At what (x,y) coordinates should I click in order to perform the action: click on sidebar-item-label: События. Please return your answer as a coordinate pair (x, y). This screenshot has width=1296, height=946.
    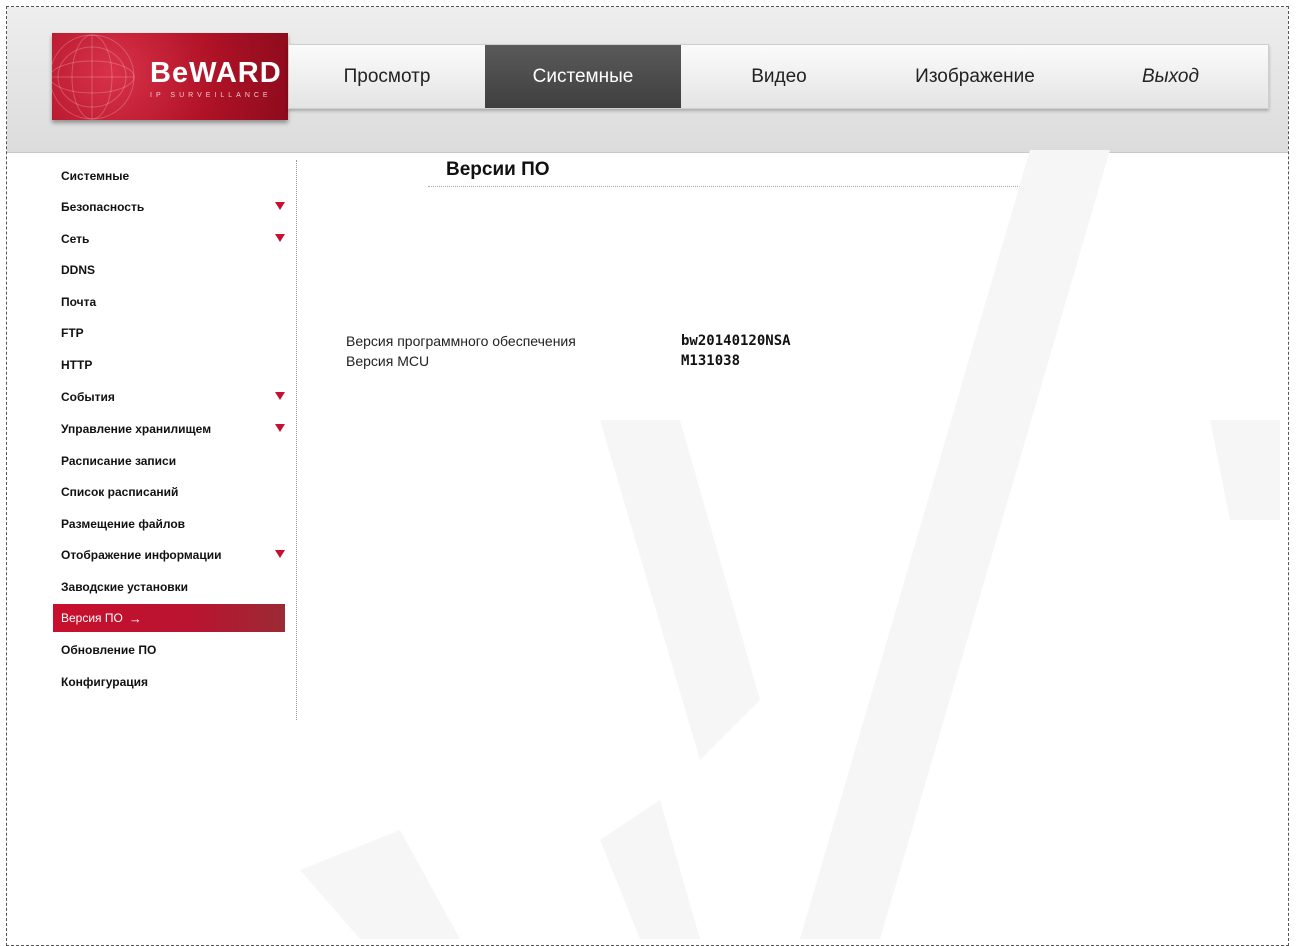
    Looking at the image, I should click on (88, 397).